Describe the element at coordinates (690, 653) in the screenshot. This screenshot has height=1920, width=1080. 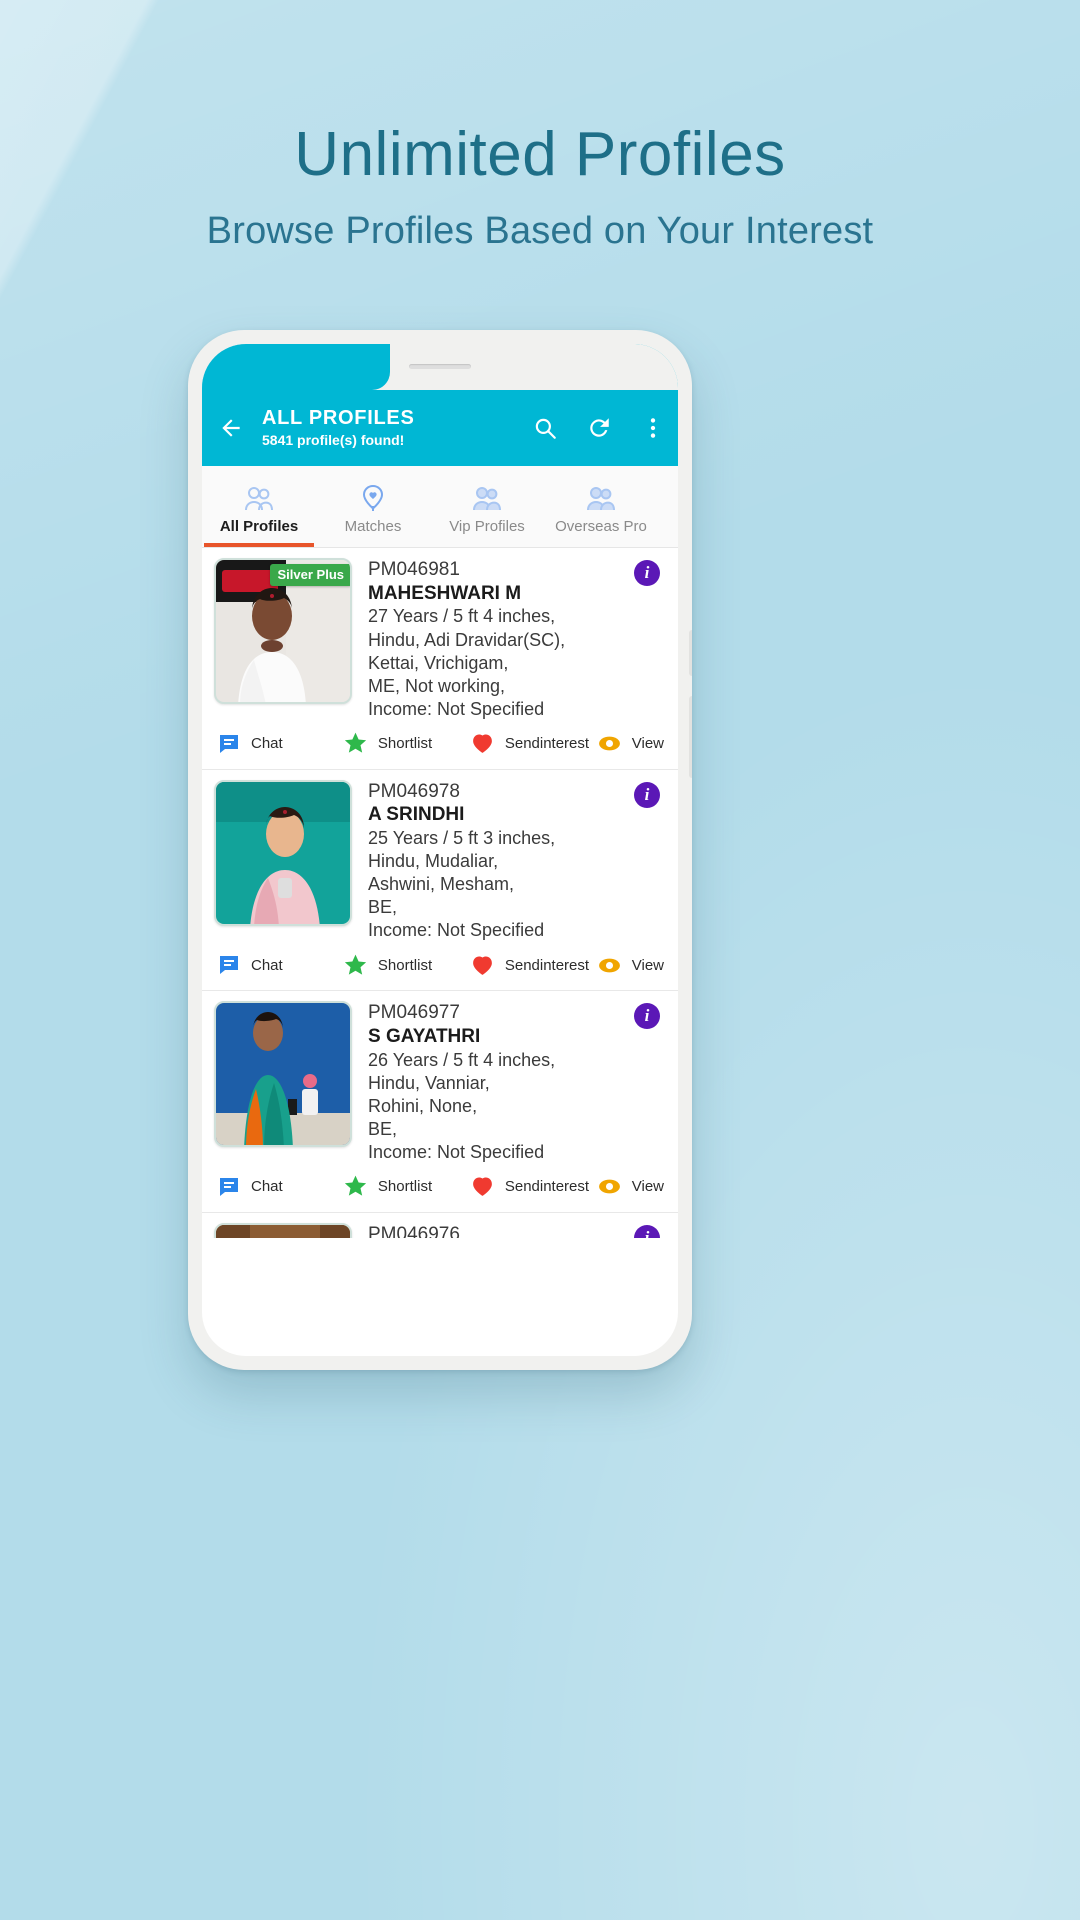
I see `phone-volume-button` at that location.